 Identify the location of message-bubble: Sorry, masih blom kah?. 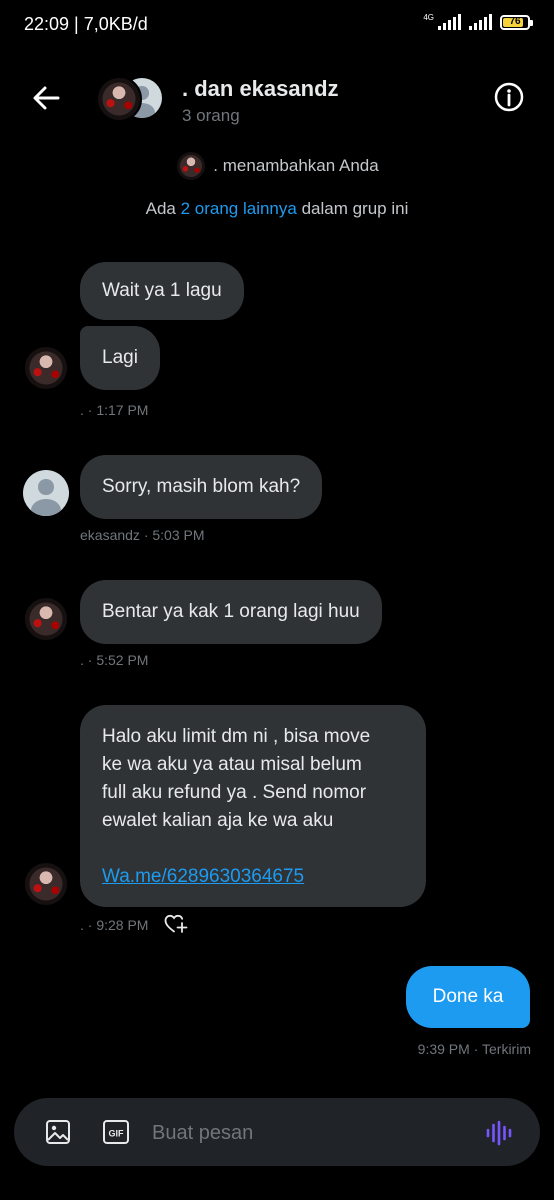
(201, 487).